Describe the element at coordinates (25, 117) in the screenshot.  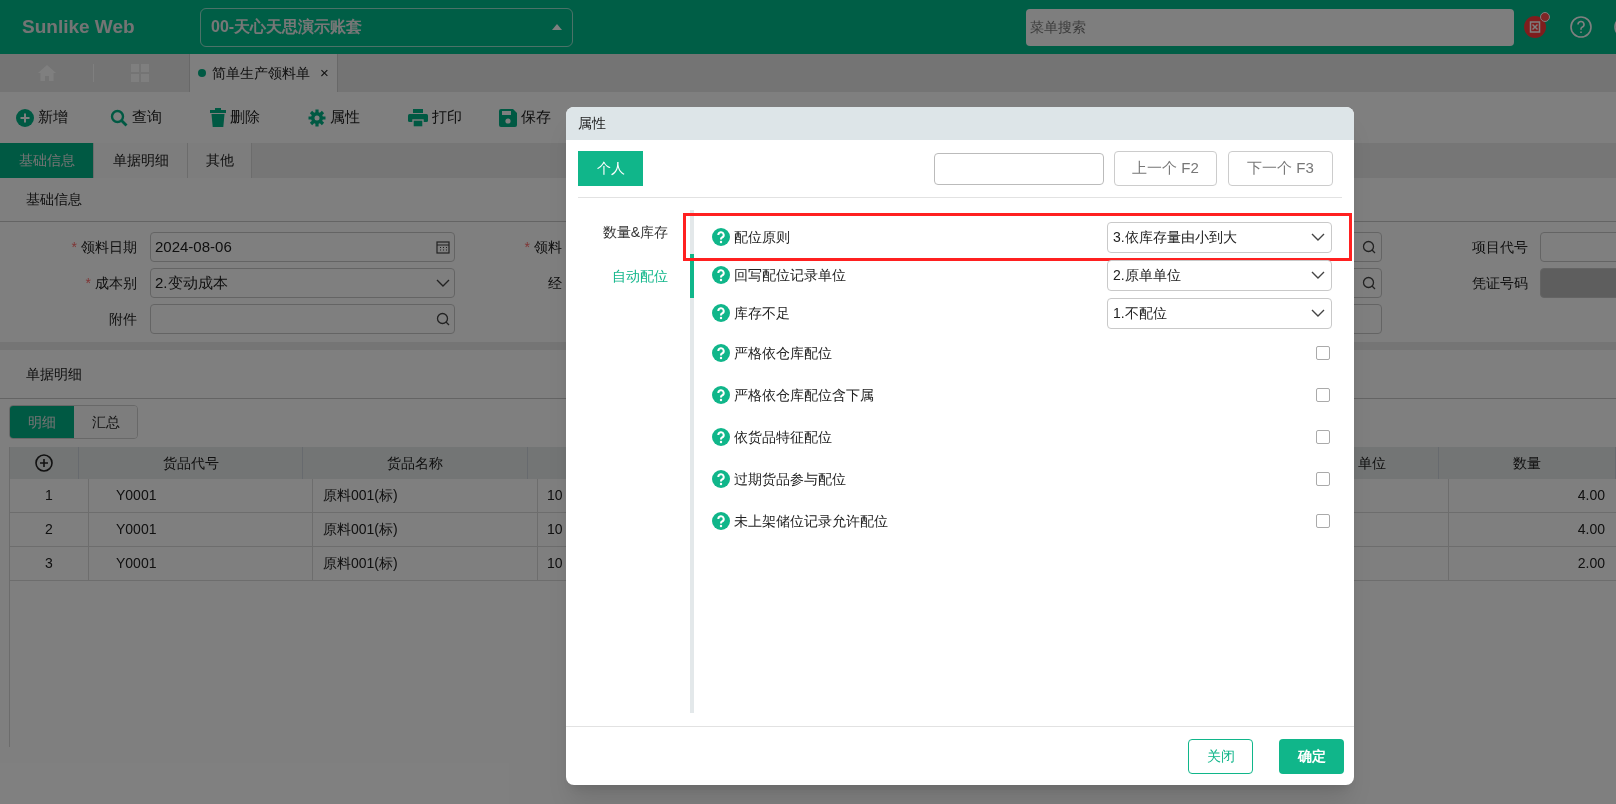
I see `plus-circle-icon` at that location.